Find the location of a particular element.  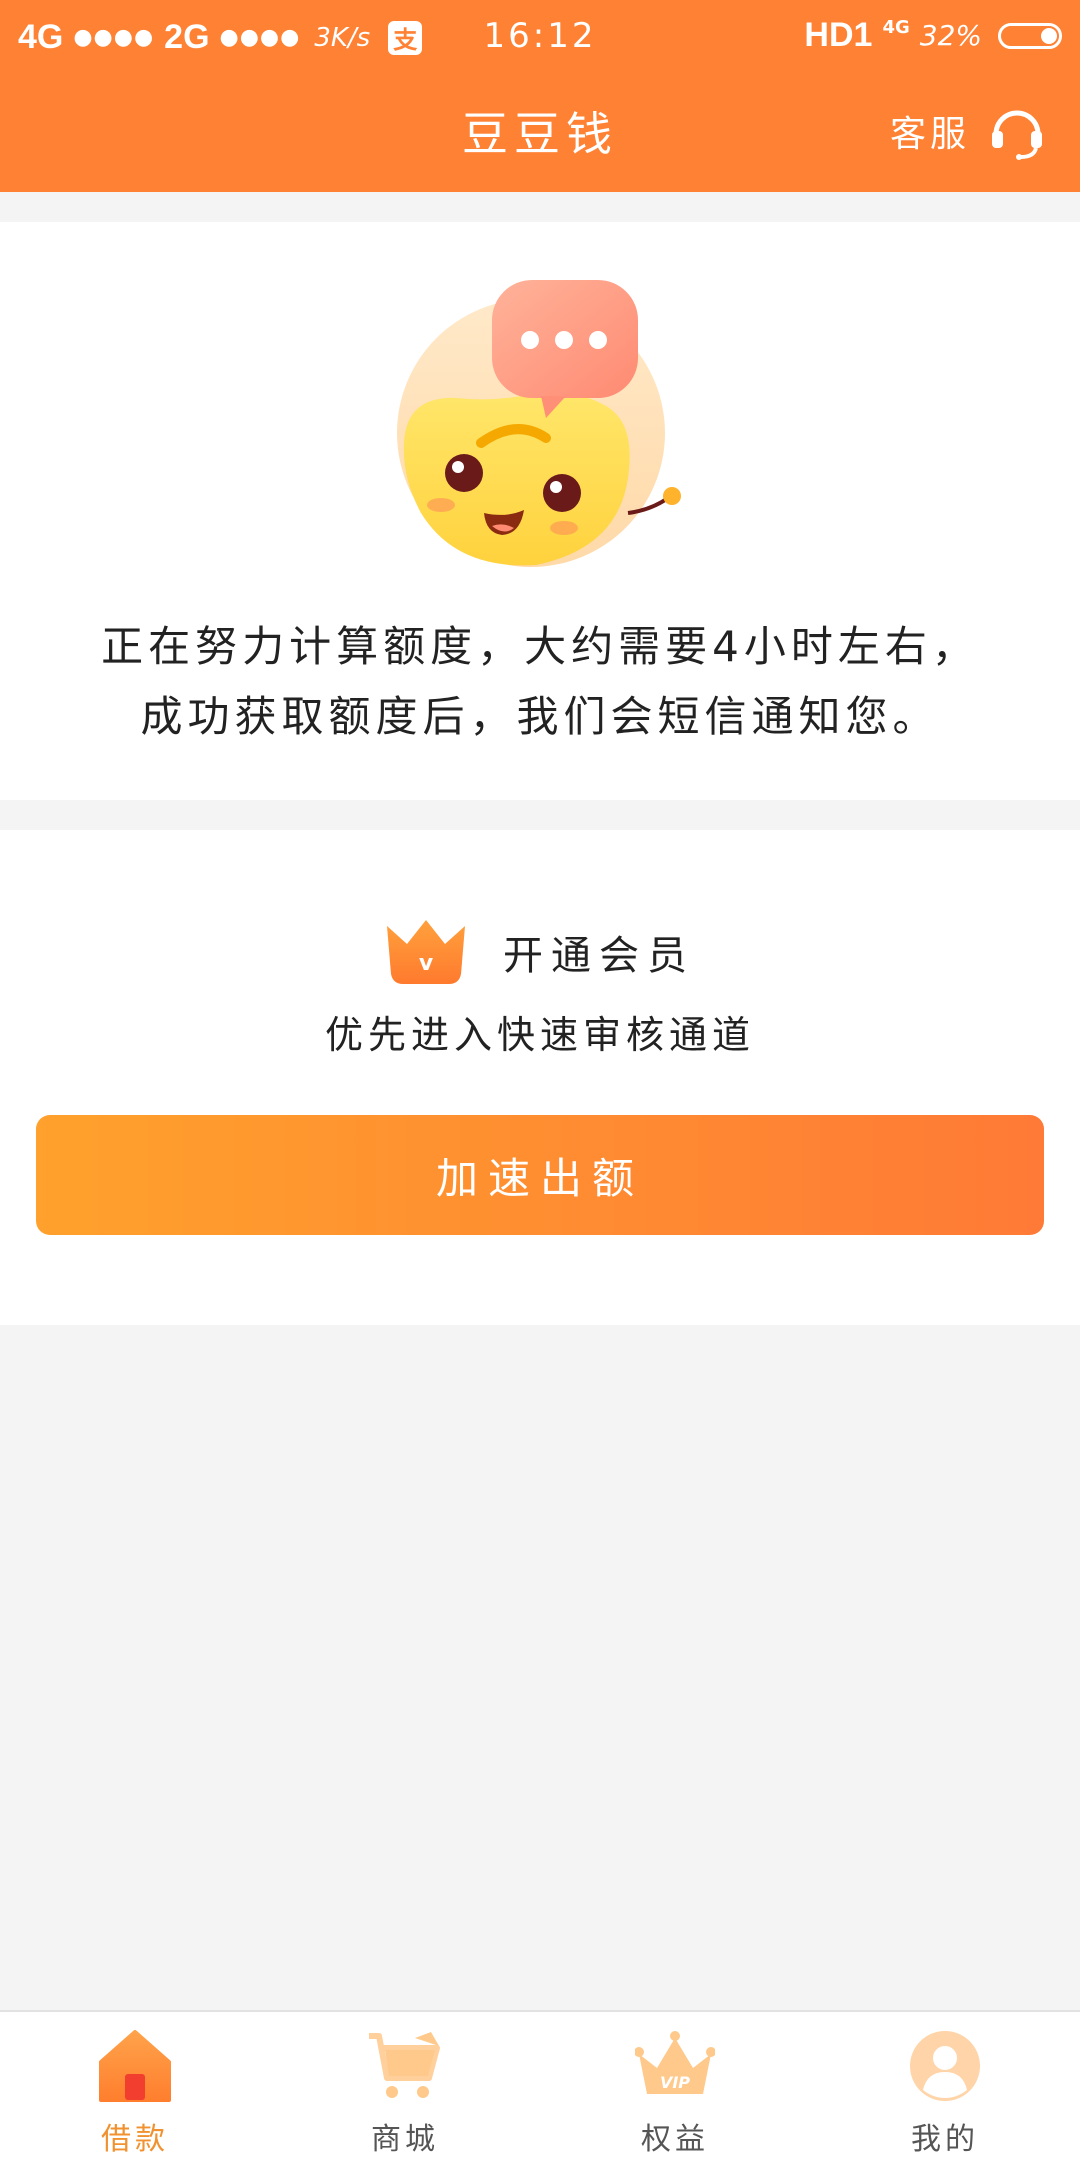

home-icon is located at coordinates (135, 2066).